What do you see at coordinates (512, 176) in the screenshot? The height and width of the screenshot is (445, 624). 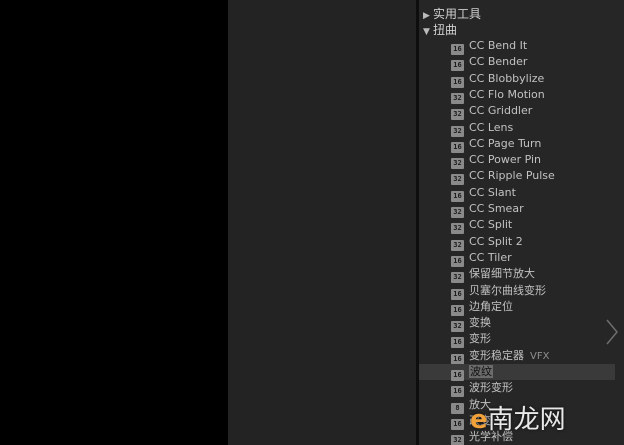 I see `effect-label: CC Ripple Pulse` at bounding box center [512, 176].